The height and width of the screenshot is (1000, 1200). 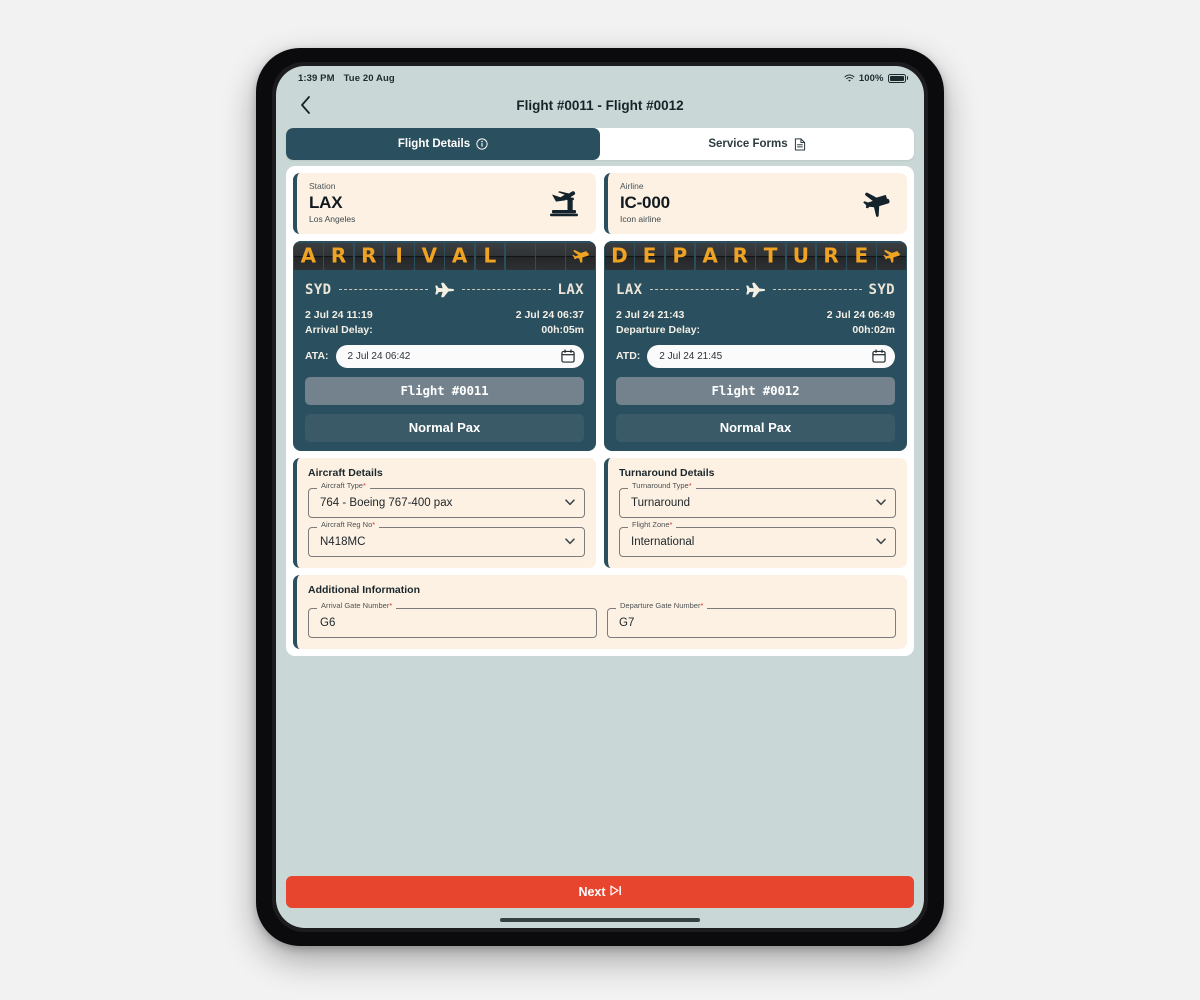 I want to click on arrival-scheduled-time: 2 Jul 24 06:37, so click(x=549, y=314).